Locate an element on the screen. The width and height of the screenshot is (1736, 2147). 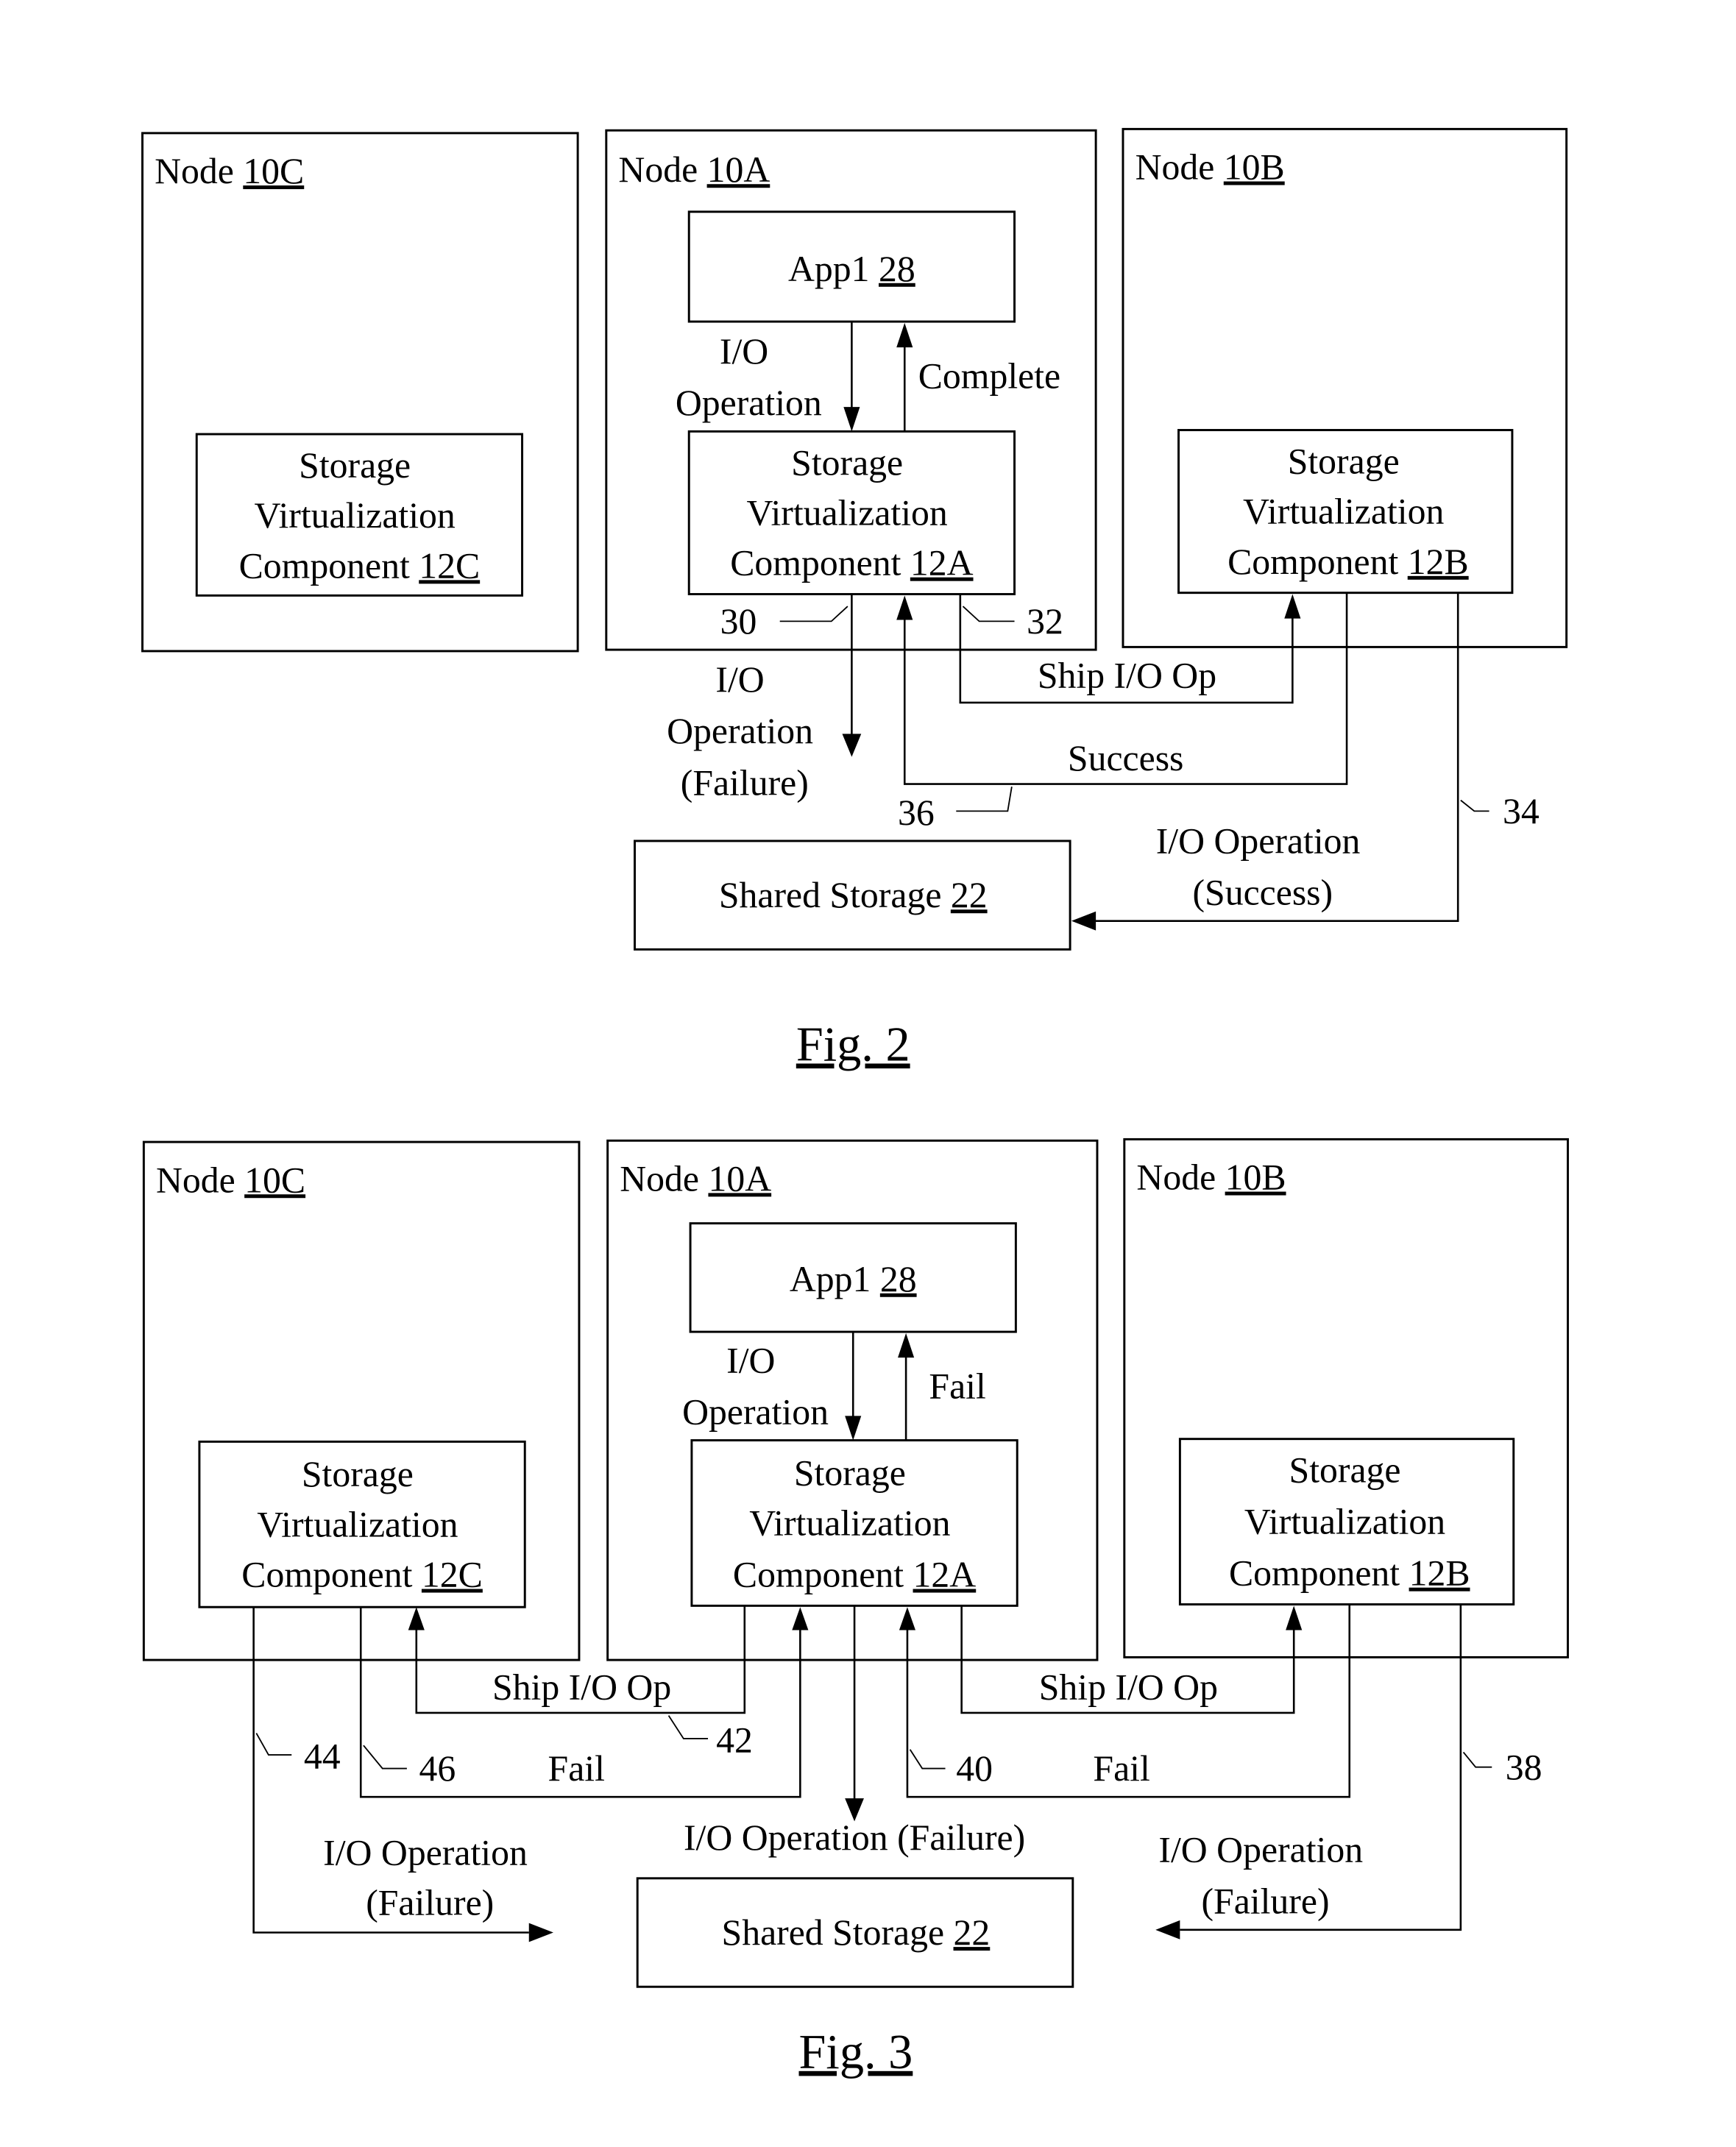
ref-38: 38 is located at coordinates (1524, 1767).